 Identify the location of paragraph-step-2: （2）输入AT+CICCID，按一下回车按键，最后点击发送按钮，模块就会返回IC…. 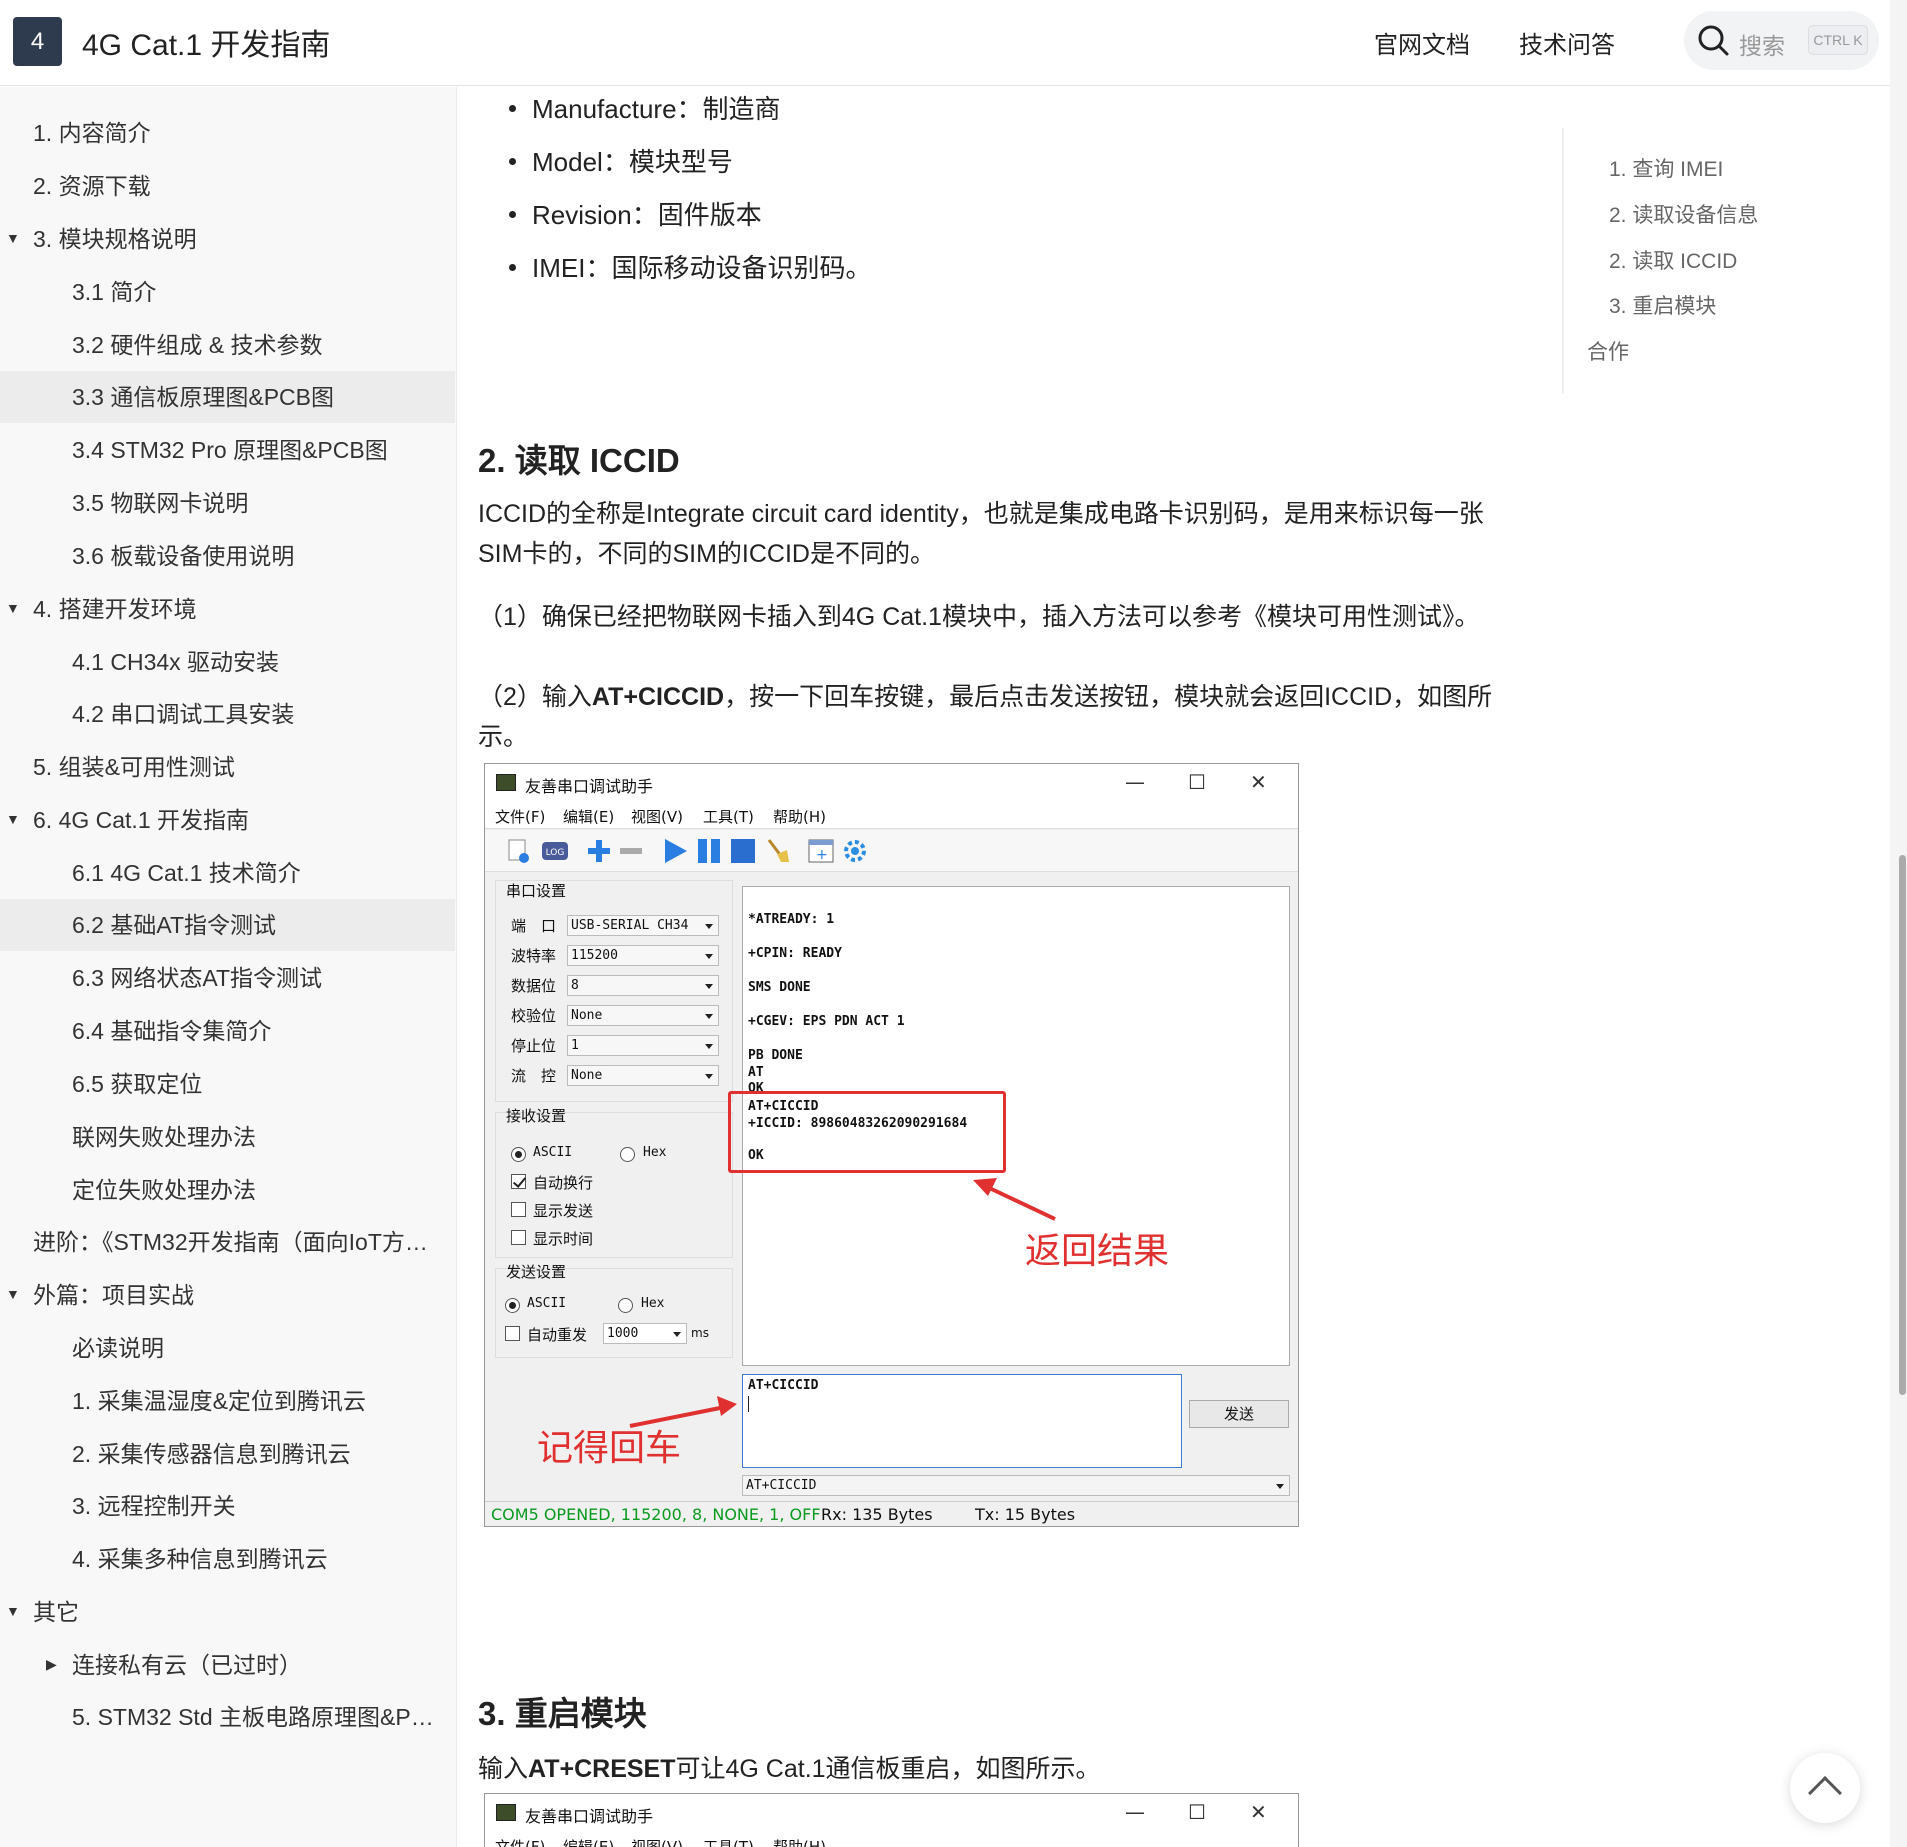
(985, 717).